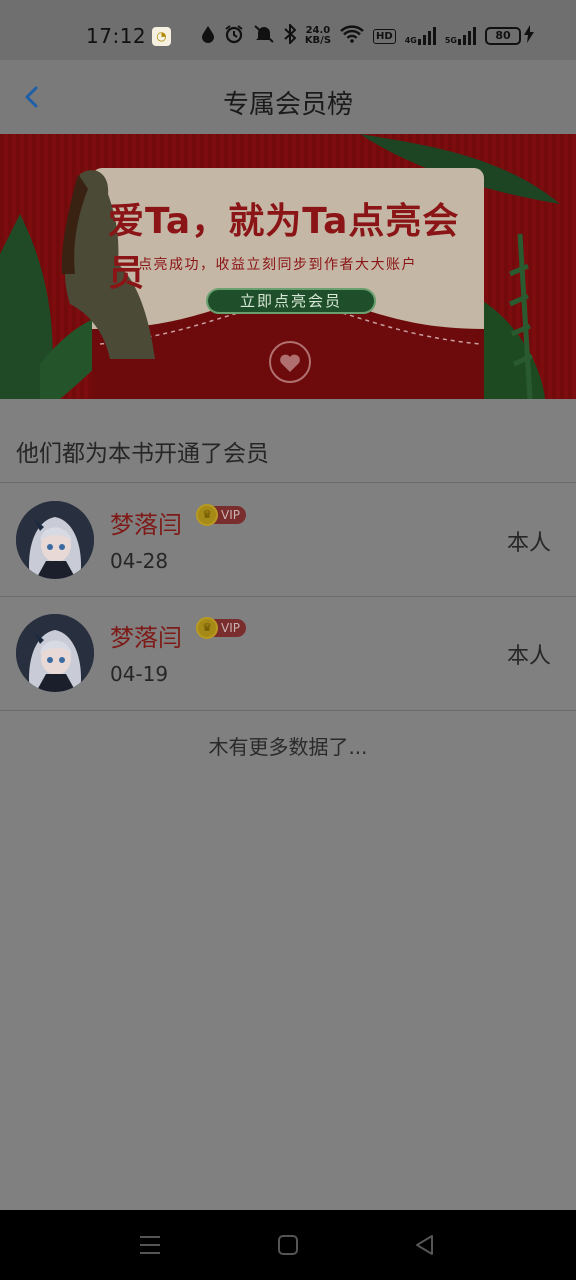  What do you see at coordinates (139, 561) in the screenshot?
I see `member-date: 04-28` at bounding box center [139, 561].